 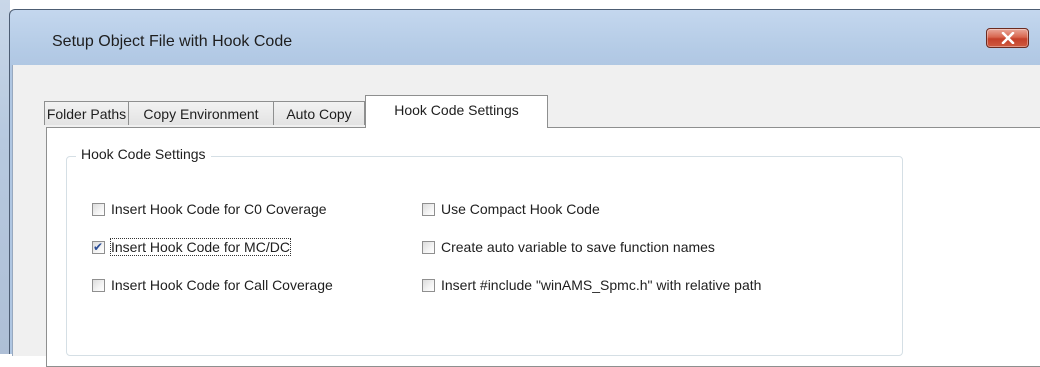 I want to click on checkmark-icon: ✔, so click(x=98, y=246).